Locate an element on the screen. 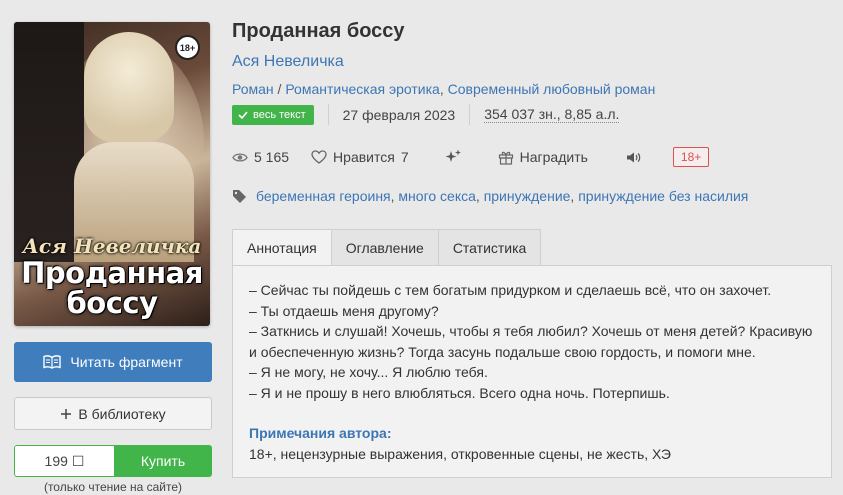 Image resolution: width=843 pixels, height=495 pixels. stats-row: 5 165 Нравится 7 Наградить 18+ is located at coordinates (471, 157).